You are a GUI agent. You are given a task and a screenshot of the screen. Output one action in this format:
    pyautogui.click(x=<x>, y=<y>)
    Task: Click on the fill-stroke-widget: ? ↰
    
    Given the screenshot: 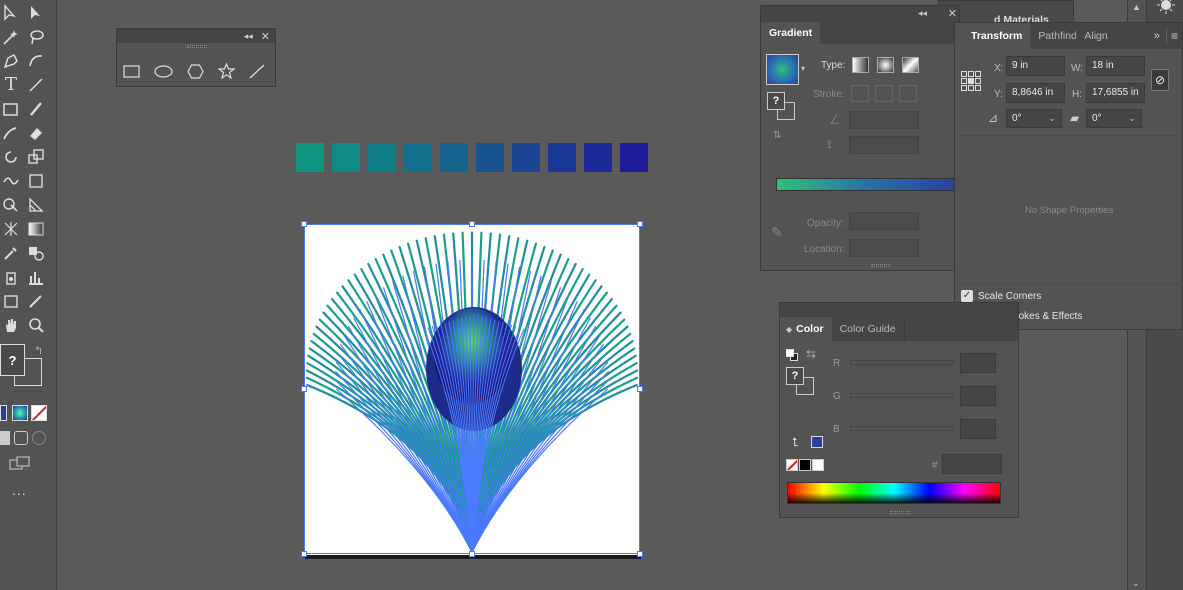 What is the action you would take?
    pyautogui.click(x=22, y=367)
    